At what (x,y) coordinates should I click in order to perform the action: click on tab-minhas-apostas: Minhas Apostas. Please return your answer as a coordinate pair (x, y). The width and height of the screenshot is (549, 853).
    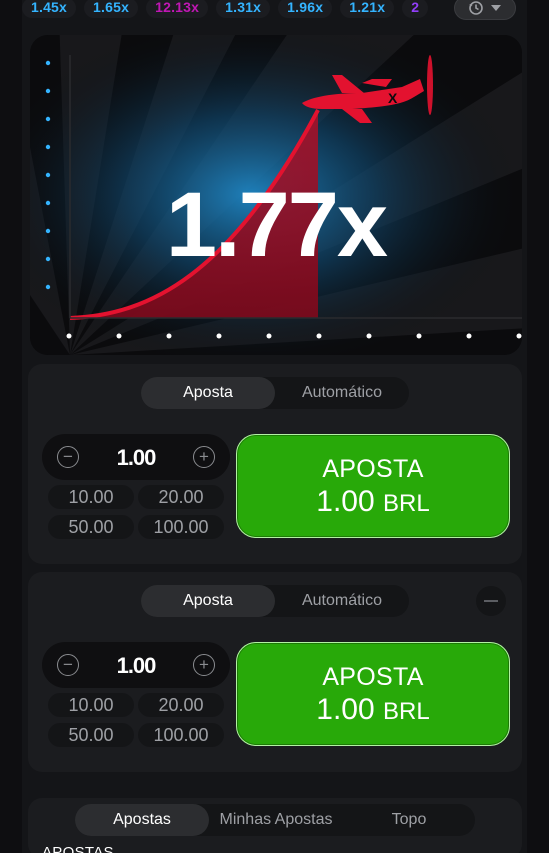
    Looking at the image, I should click on (276, 820).